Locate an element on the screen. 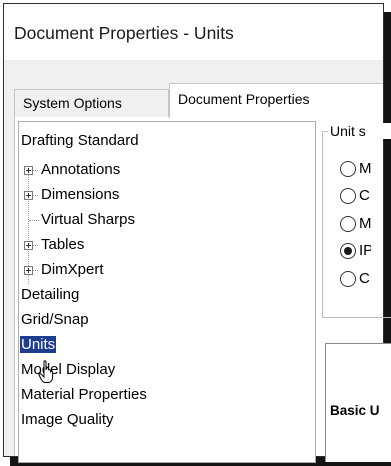 The image size is (391, 466). unit-radio-ips-label: IP is located at coordinates (365, 250).